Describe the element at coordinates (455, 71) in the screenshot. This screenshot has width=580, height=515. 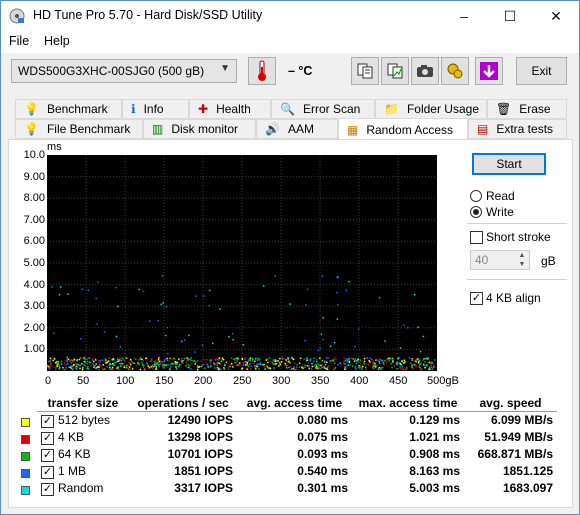
I see `options-button` at that location.